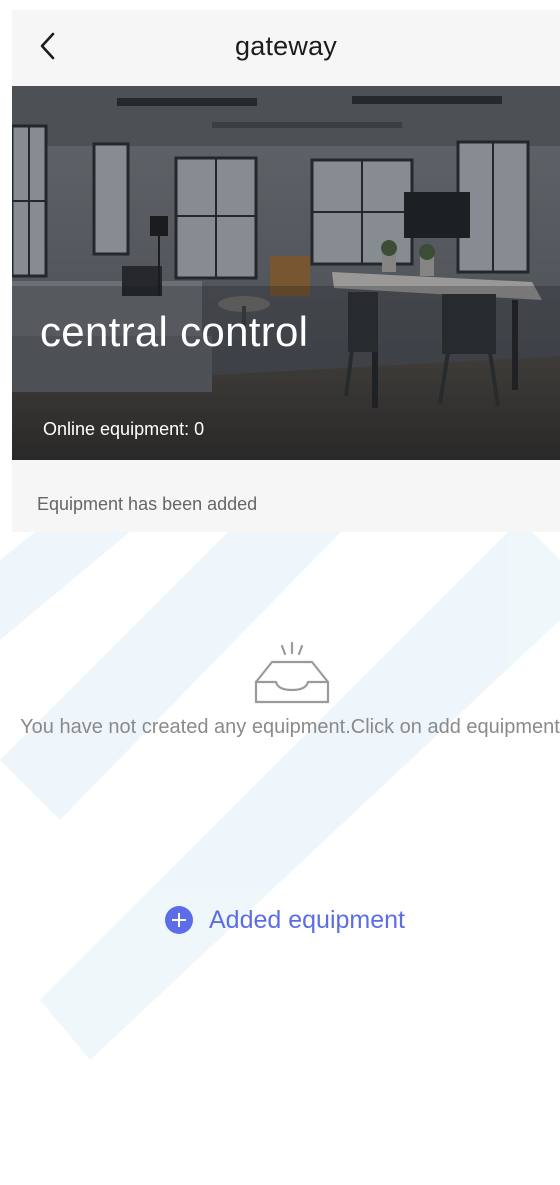 The width and height of the screenshot is (560, 1185). I want to click on plus-circle-icon, so click(179, 920).